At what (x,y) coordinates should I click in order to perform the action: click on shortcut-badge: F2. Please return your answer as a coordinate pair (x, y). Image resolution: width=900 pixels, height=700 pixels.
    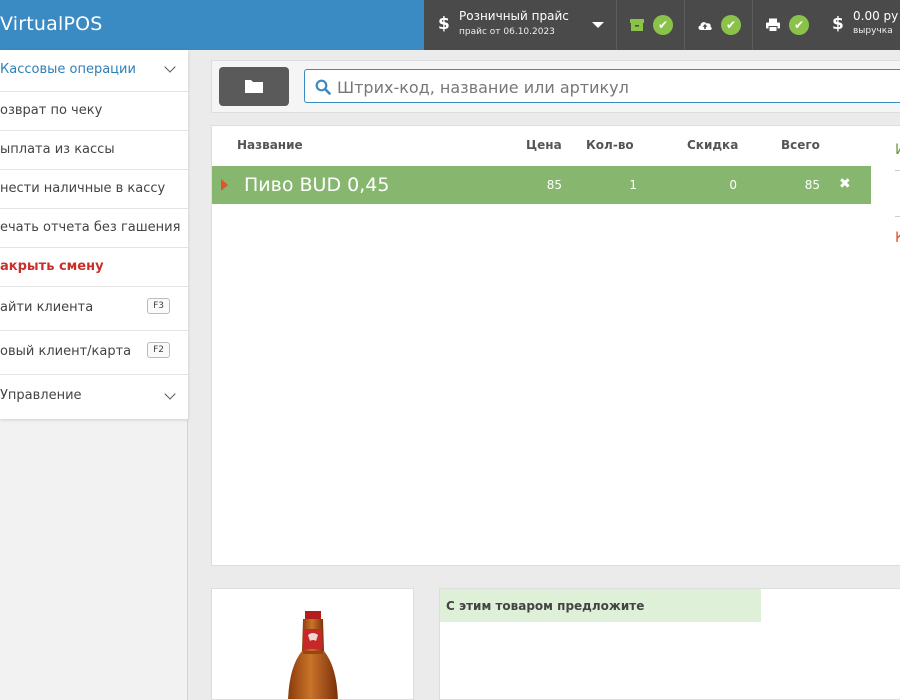
    Looking at the image, I should click on (158, 350).